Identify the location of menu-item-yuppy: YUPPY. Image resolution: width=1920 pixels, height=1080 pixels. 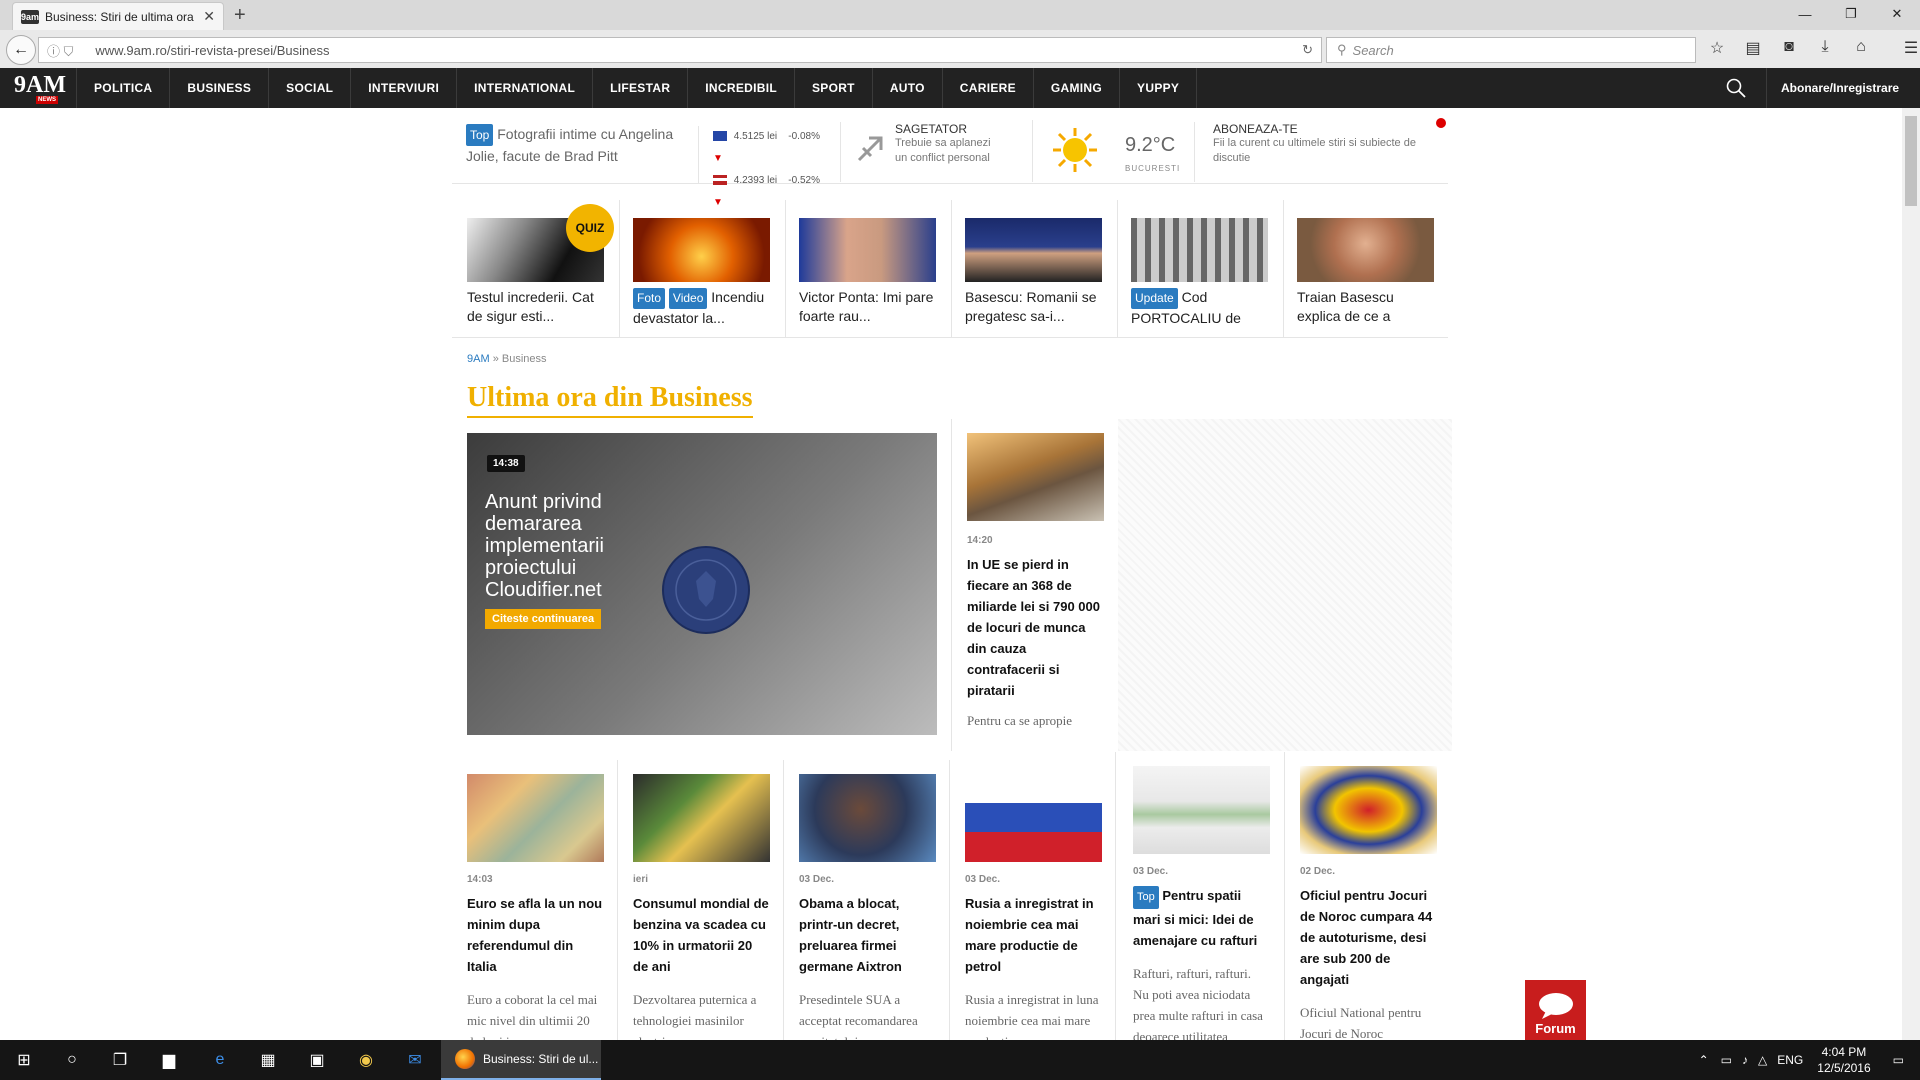
(1159, 88).